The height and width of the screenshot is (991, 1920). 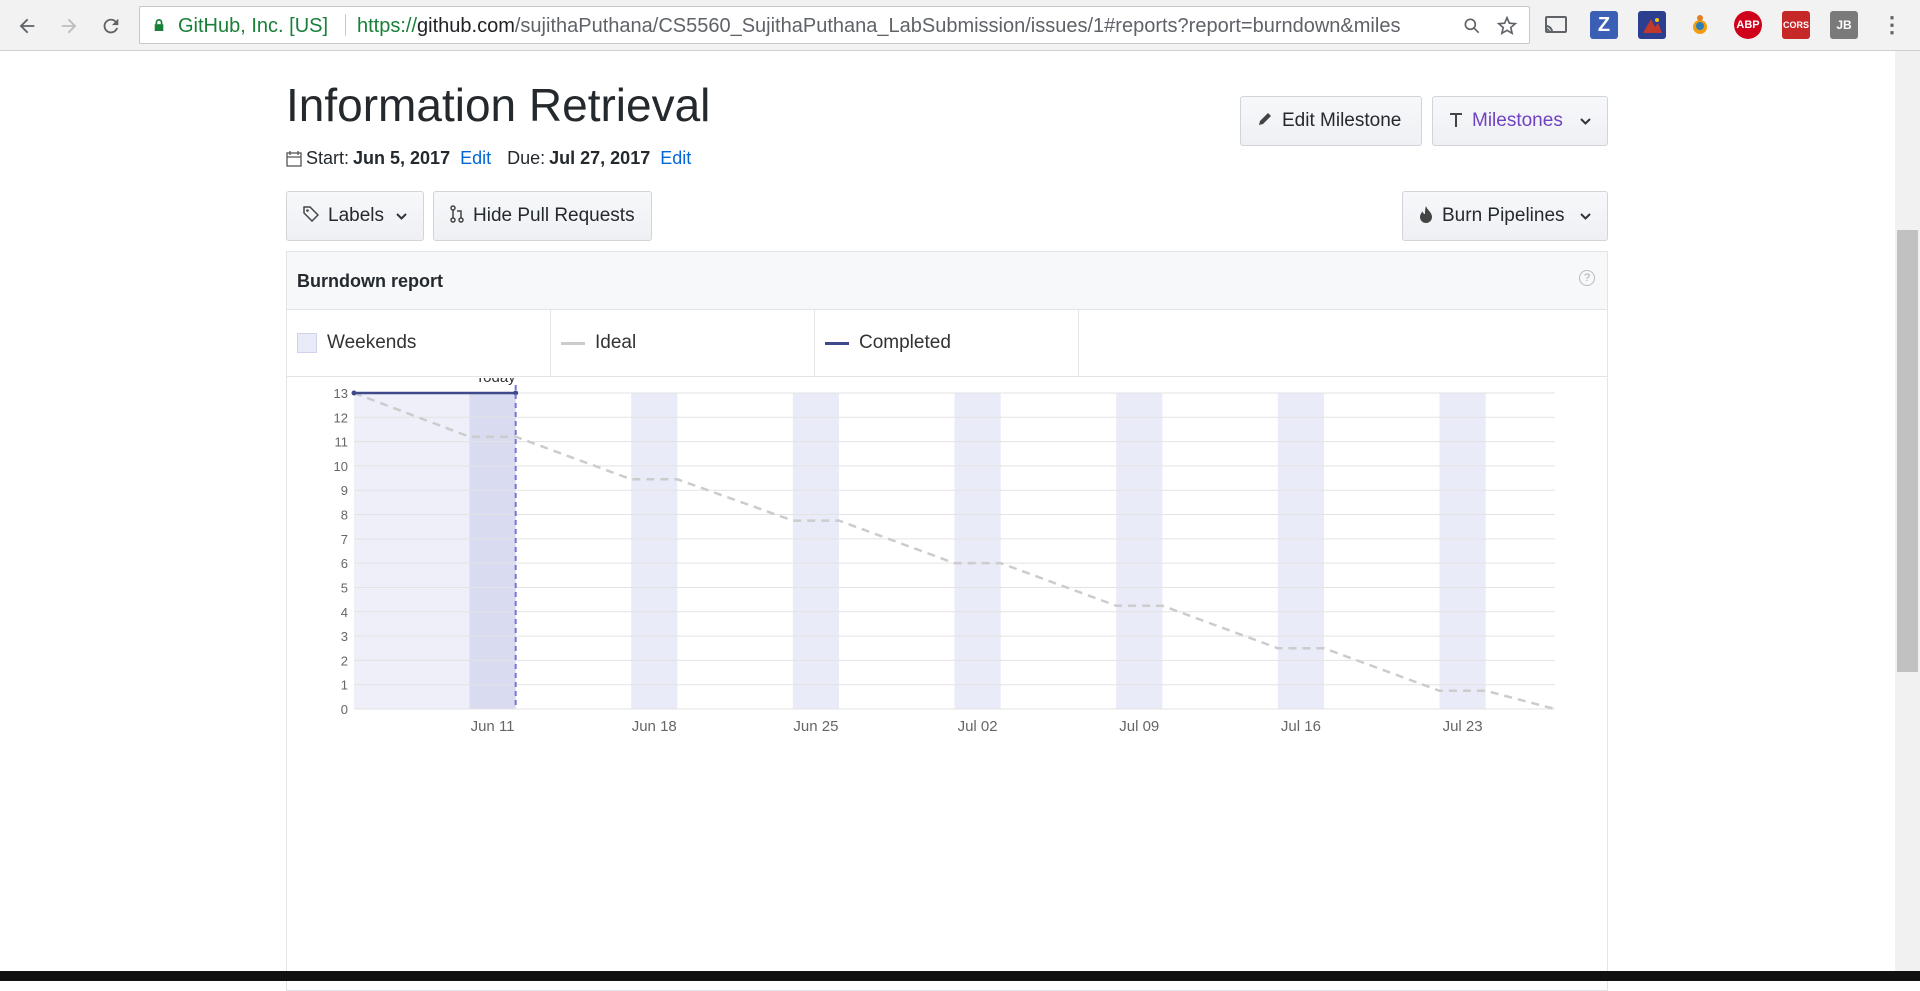 I want to click on milestones-dropdown: Milestones, so click(x=1520, y=121).